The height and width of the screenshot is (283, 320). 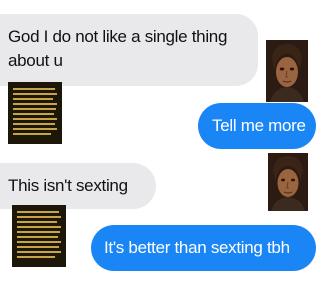 I want to click on message-text: God I do not like a single thing about u, so click(x=118, y=48).